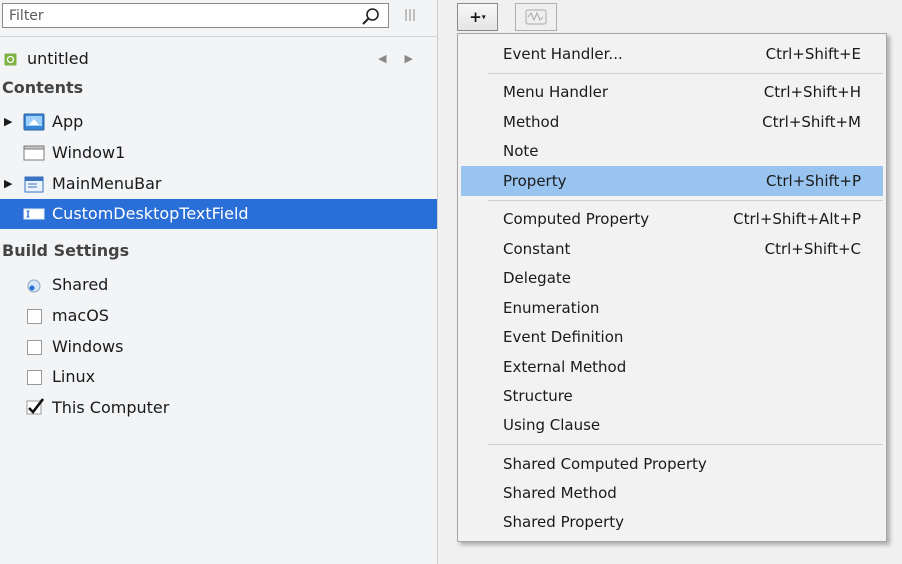  I want to click on this-computer-checkbox, so click(35, 407).